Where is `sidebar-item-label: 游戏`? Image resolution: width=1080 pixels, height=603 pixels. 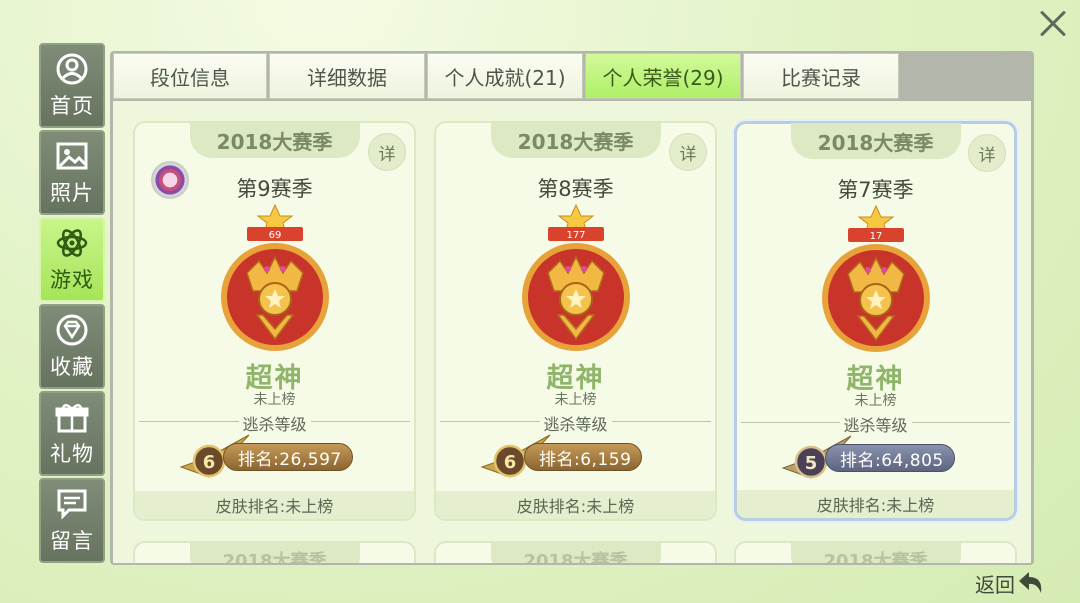
sidebar-item-label: 游戏 is located at coordinates (72, 279).